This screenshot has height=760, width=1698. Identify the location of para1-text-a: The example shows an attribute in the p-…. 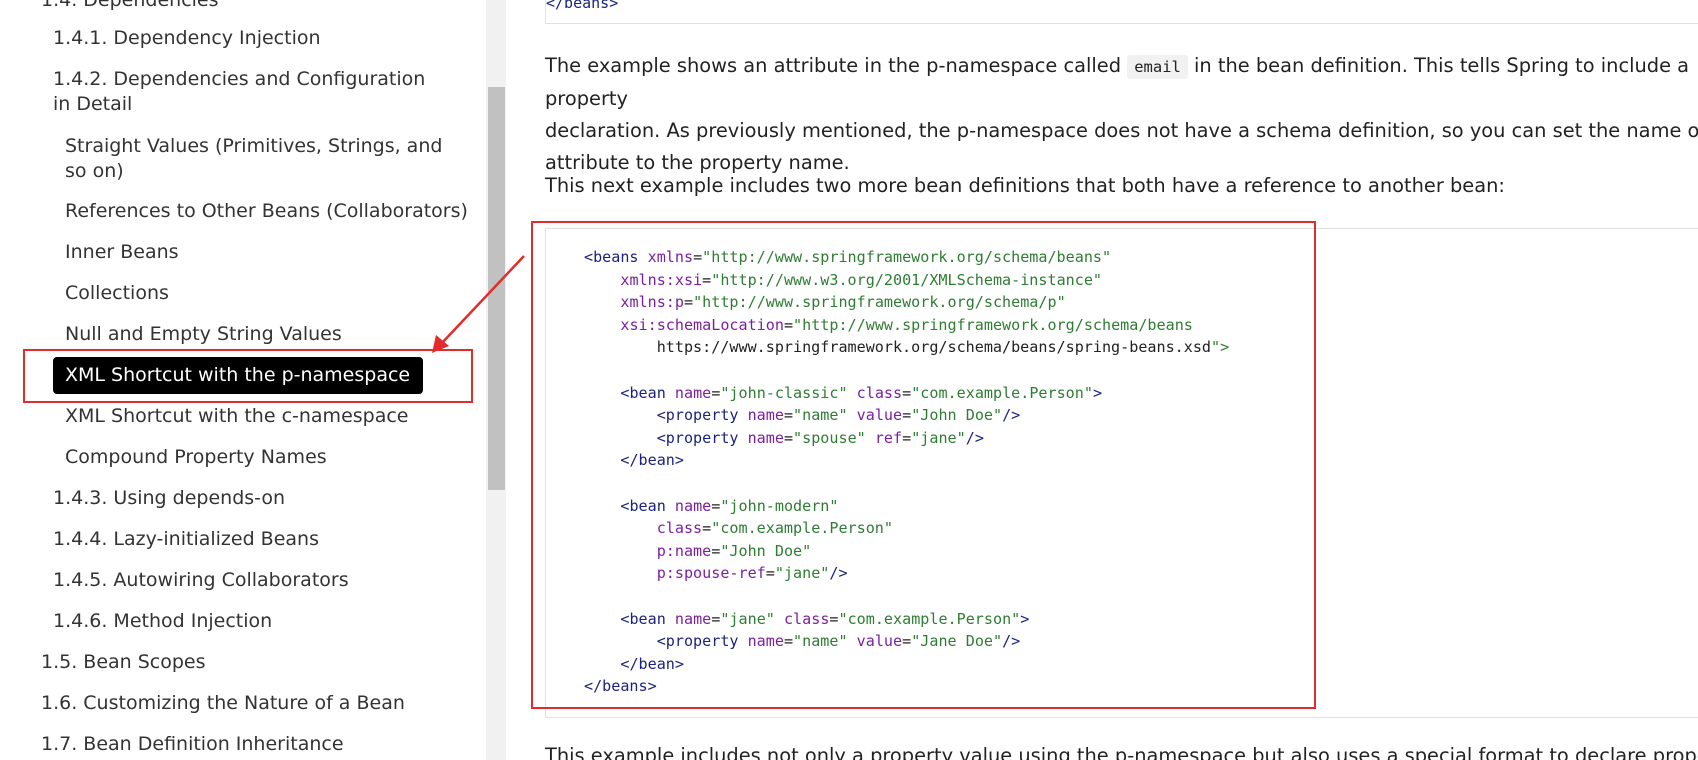
(836, 65).